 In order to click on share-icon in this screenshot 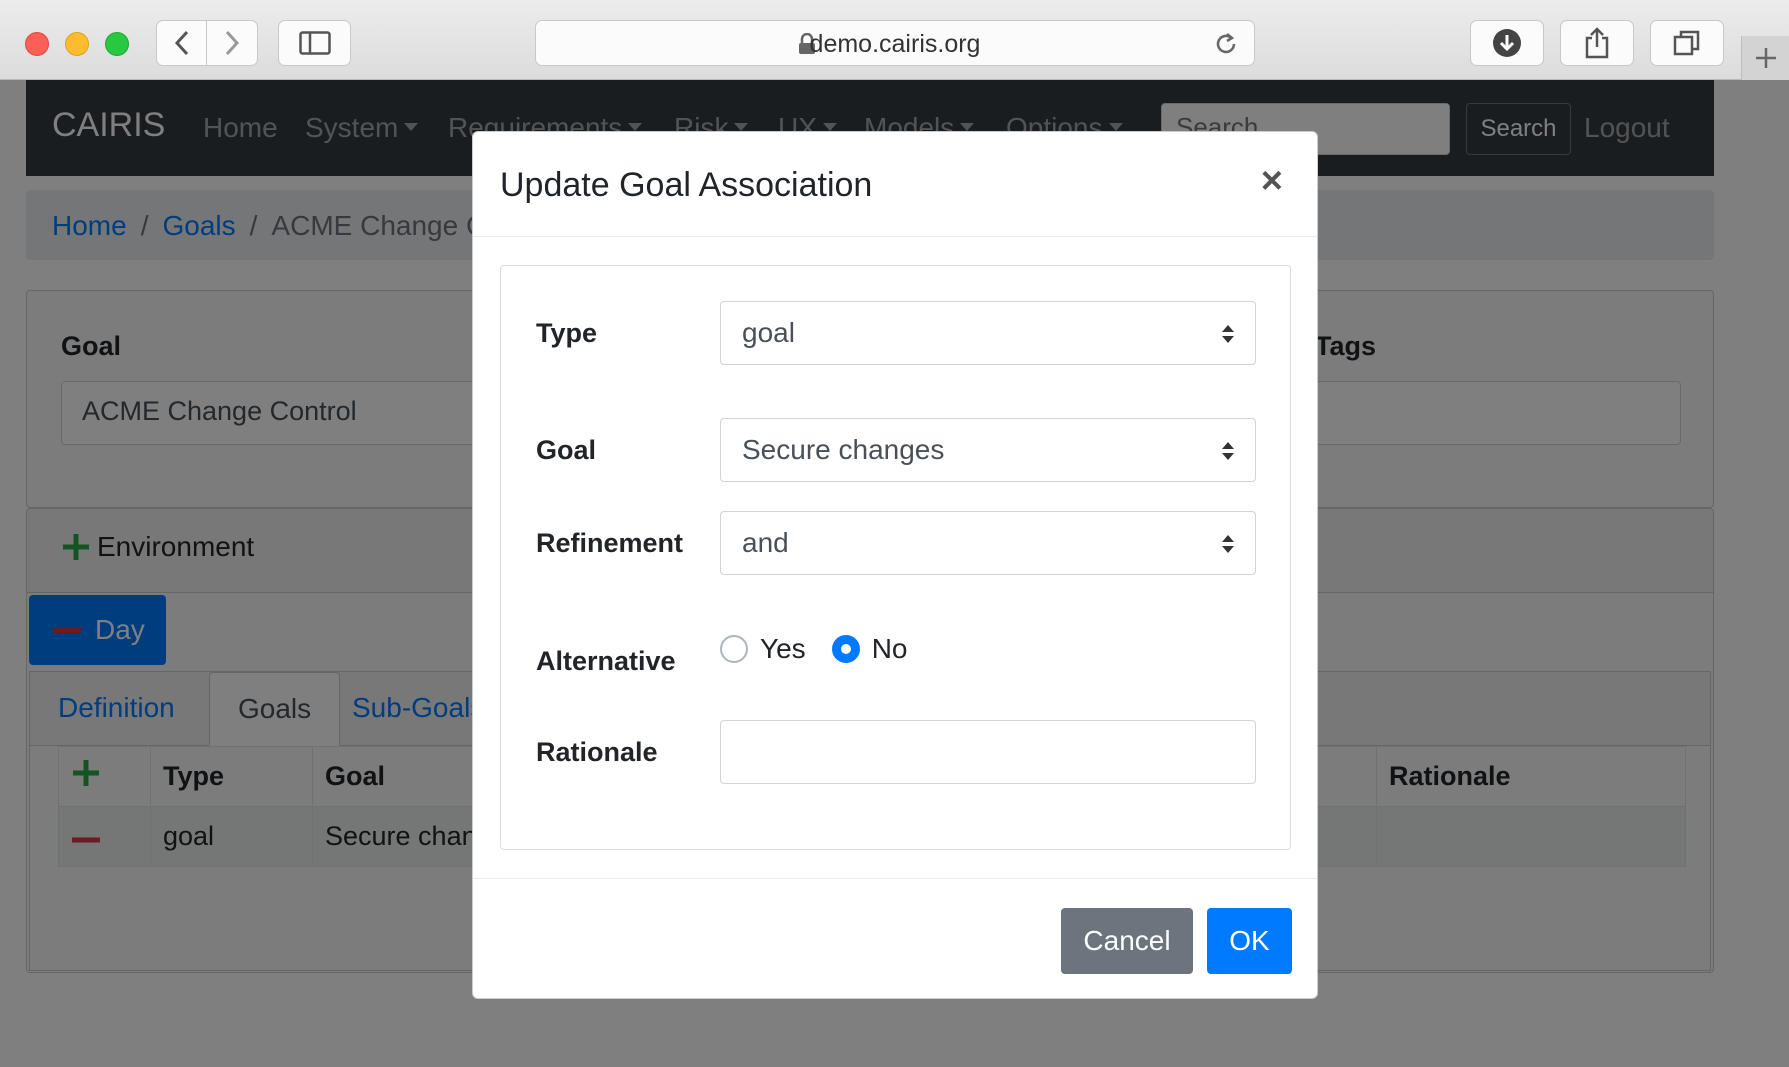, I will do `click(1597, 43)`.